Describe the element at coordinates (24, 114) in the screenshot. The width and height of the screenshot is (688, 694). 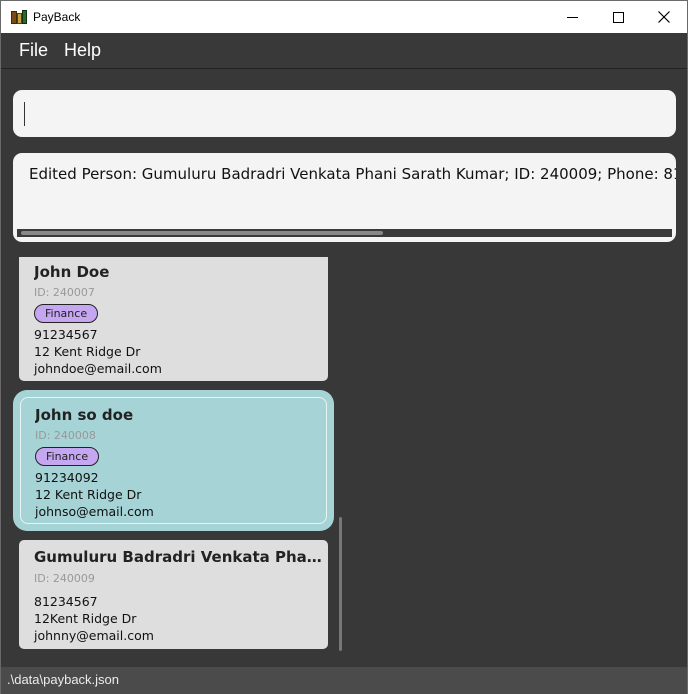
I see `text-caret` at that location.